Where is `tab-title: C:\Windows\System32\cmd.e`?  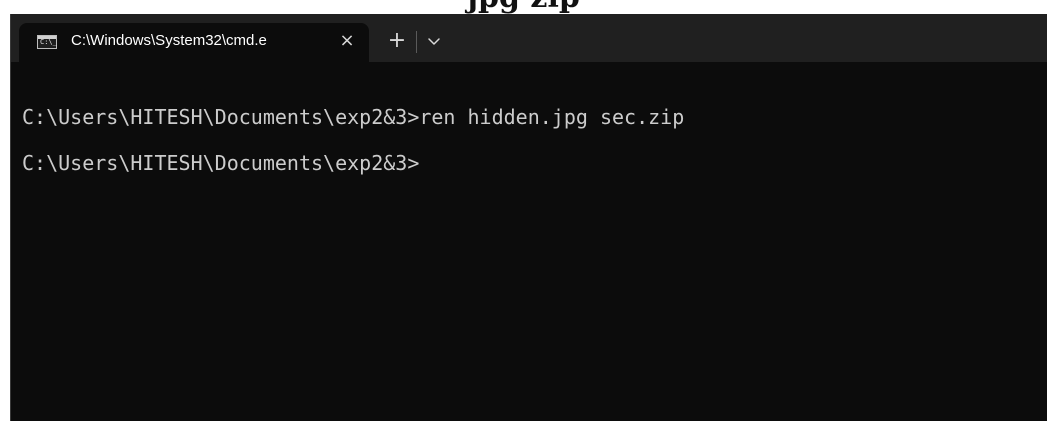 tab-title: C:\Windows\System32\cmd.e is located at coordinates (169, 40).